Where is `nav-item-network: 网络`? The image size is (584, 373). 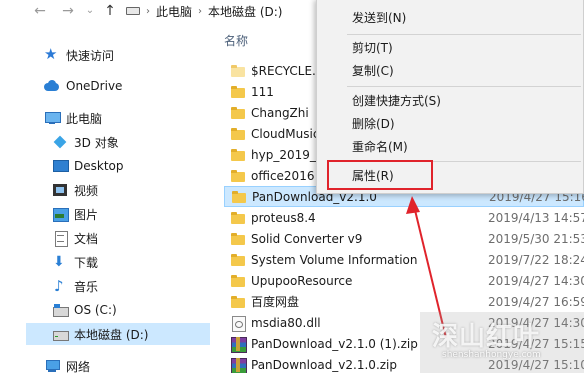 nav-item-network: 网络 is located at coordinates (67, 364).